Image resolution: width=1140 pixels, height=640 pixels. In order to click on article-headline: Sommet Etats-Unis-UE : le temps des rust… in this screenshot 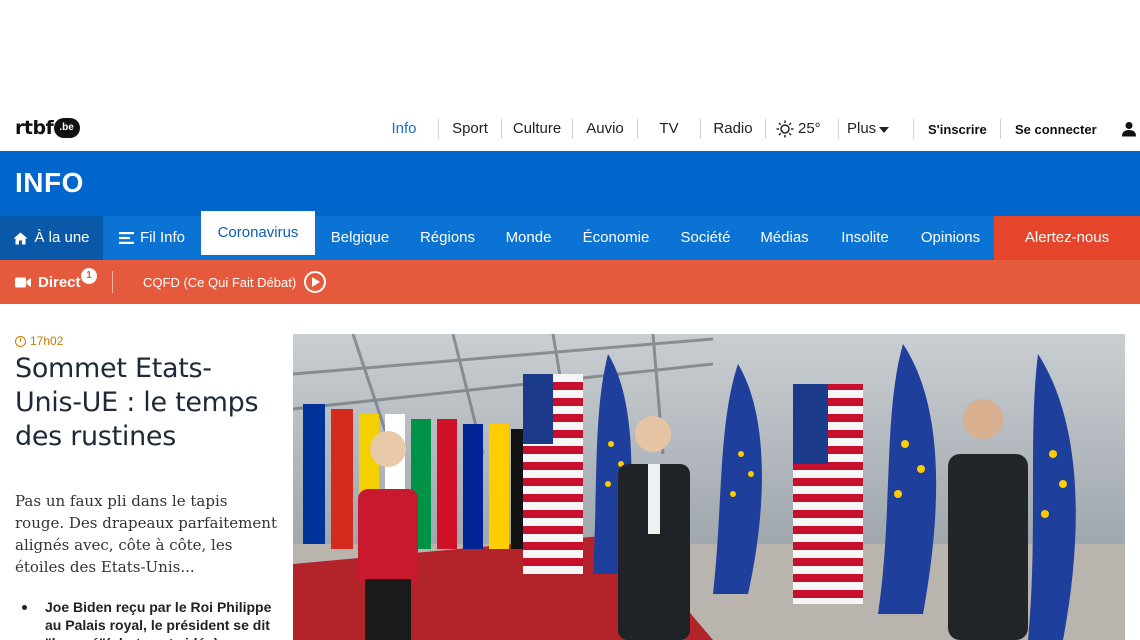, I will do `click(146, 403)`.